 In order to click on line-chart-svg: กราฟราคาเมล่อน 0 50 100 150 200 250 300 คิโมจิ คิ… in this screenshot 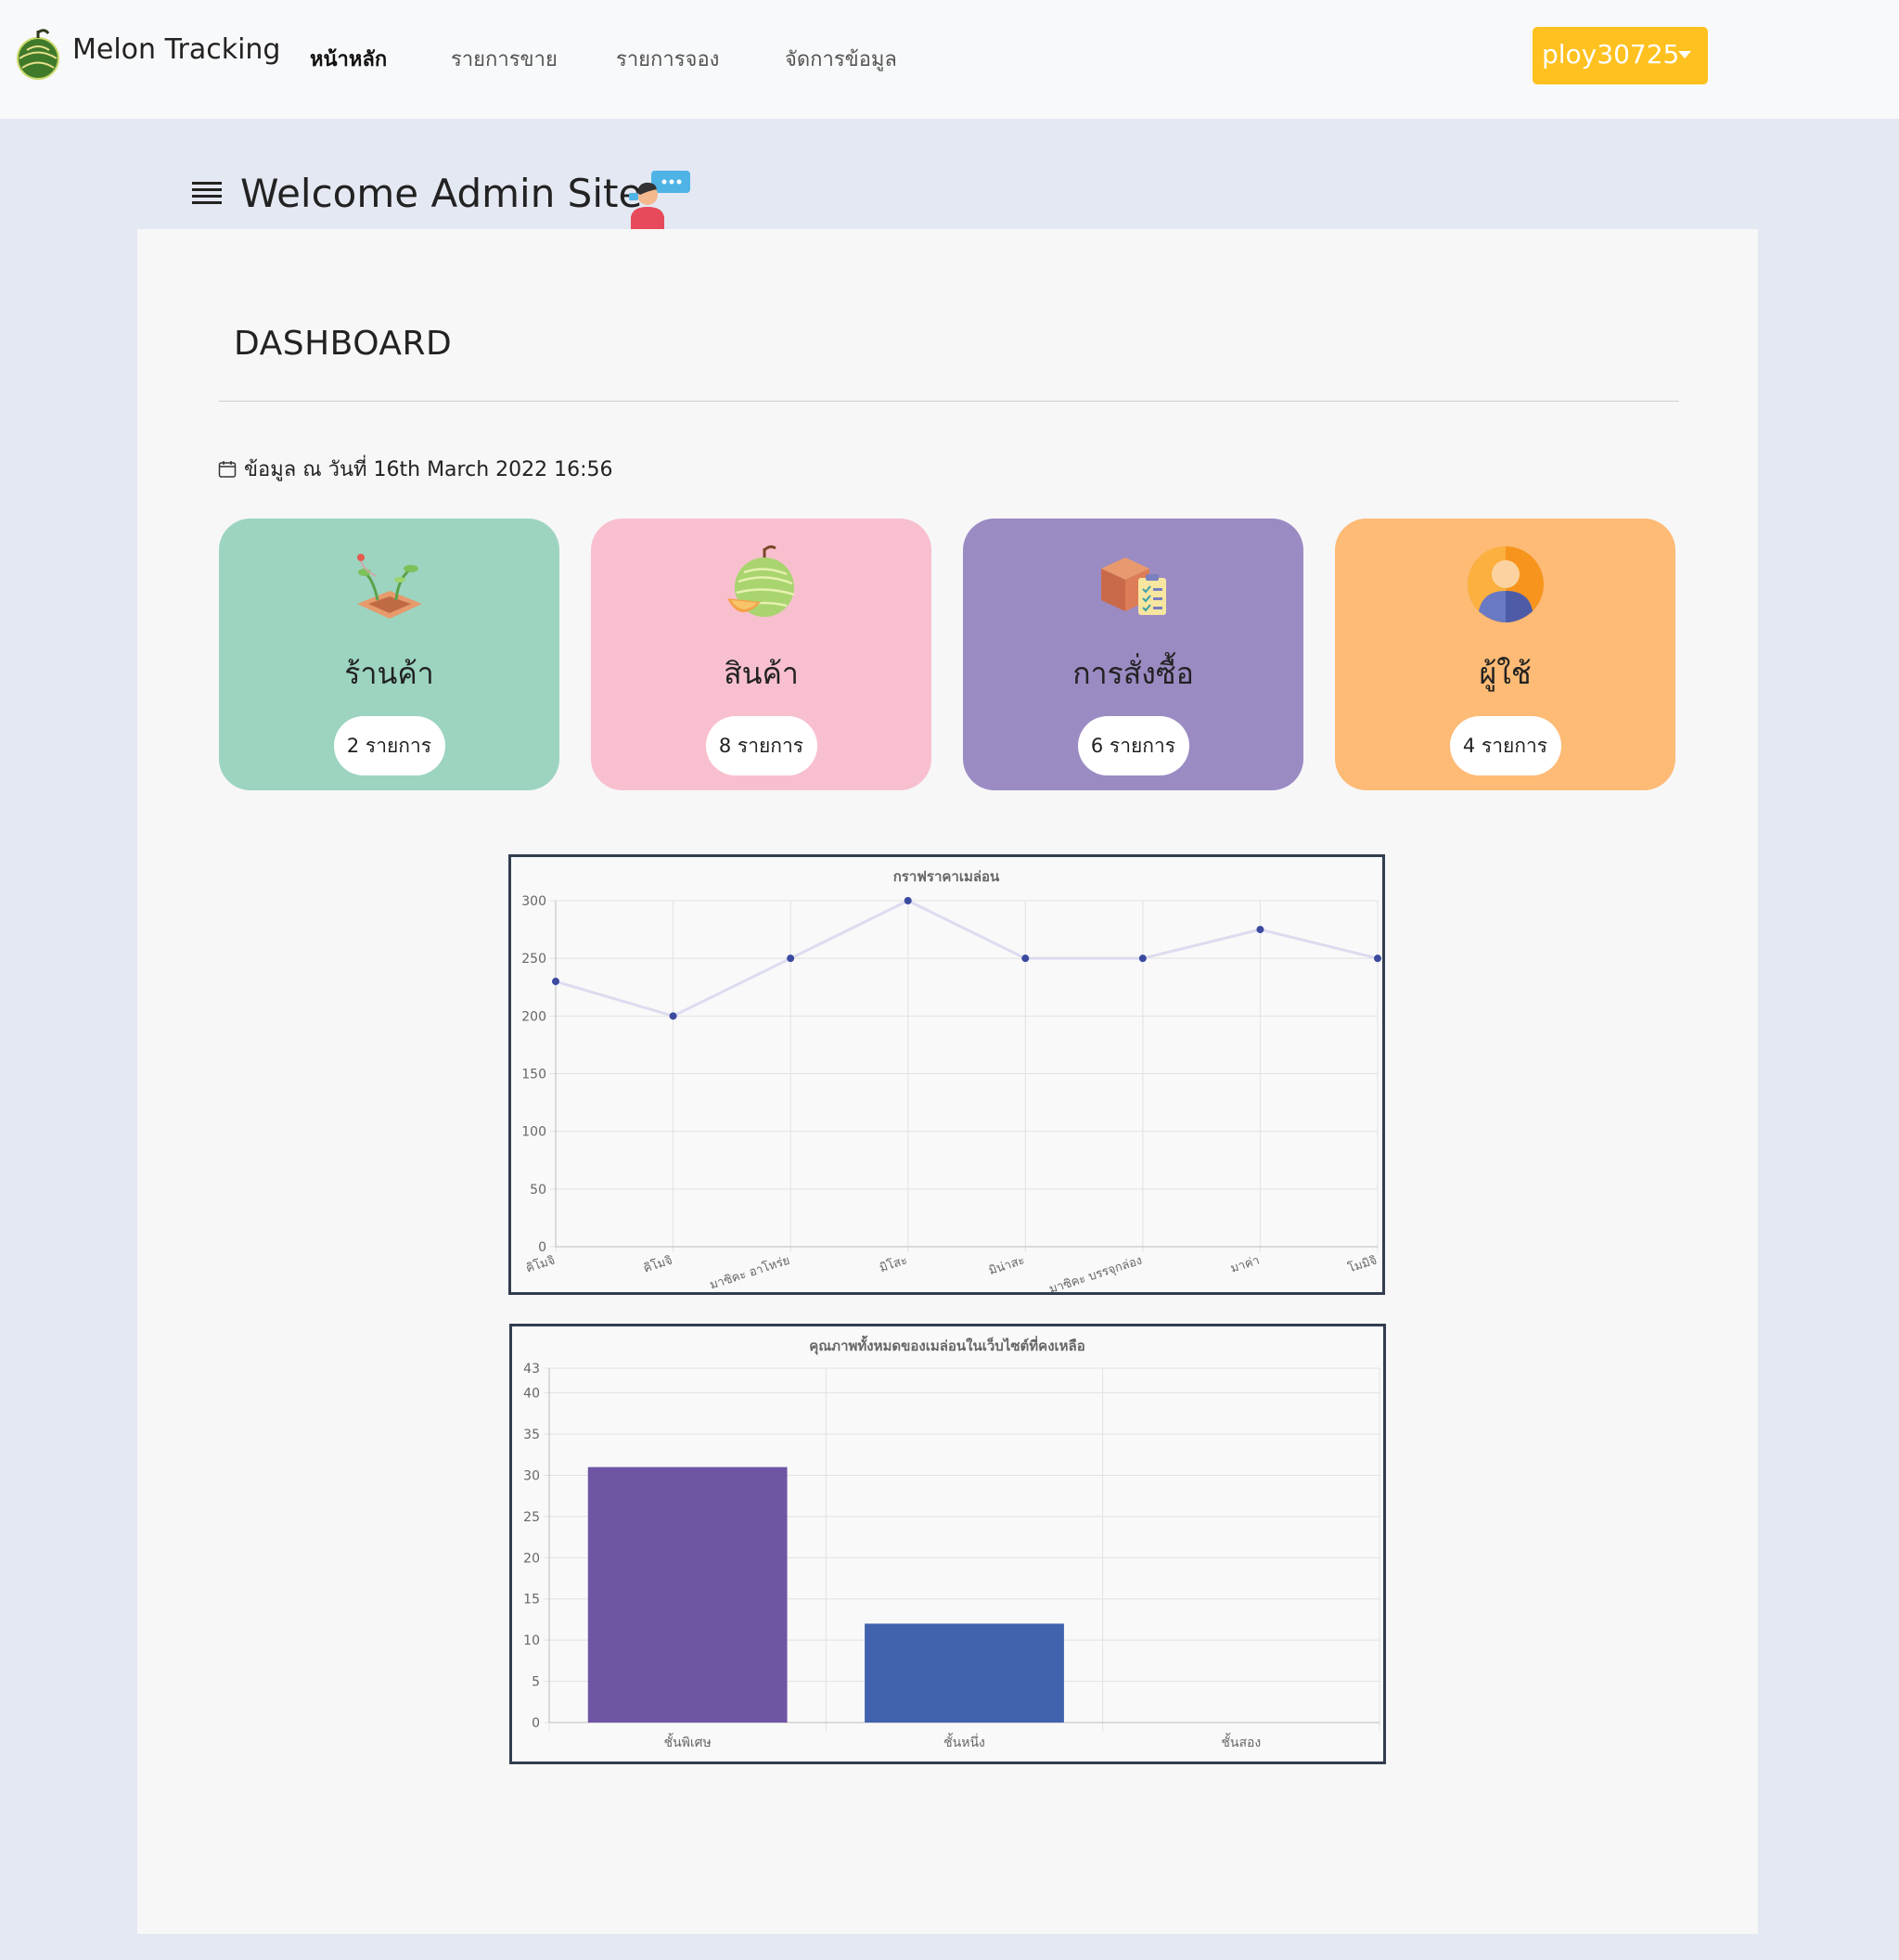, I will do `click(951, 1080)`.